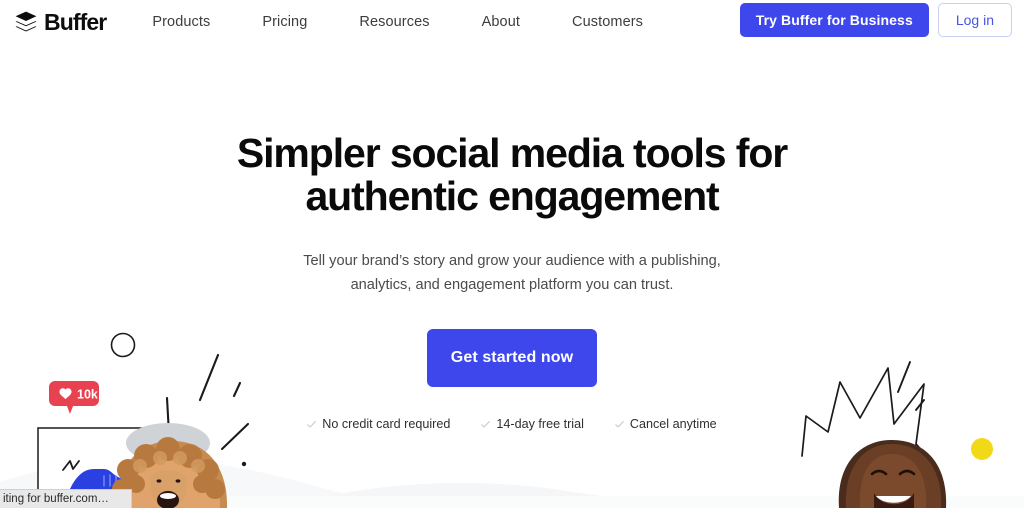 Image resolution: width=1024 pixels, height=508 pixels. I want to click on log-in-button: Log in, so click(974, 20).